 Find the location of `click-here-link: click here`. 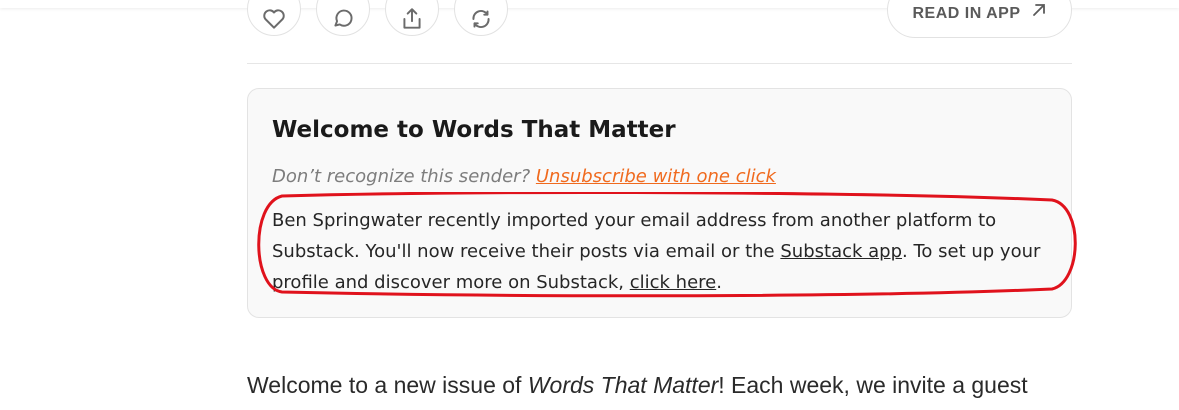

click-here-link: click here is located at coordinates (673, 282).